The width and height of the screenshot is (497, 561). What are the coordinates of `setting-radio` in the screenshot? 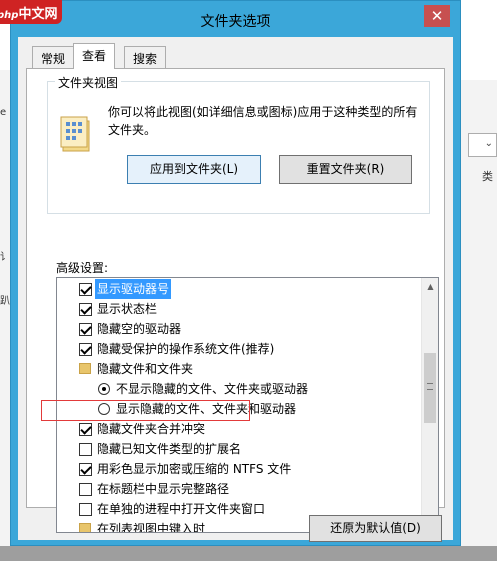 It's located at (104, 389).